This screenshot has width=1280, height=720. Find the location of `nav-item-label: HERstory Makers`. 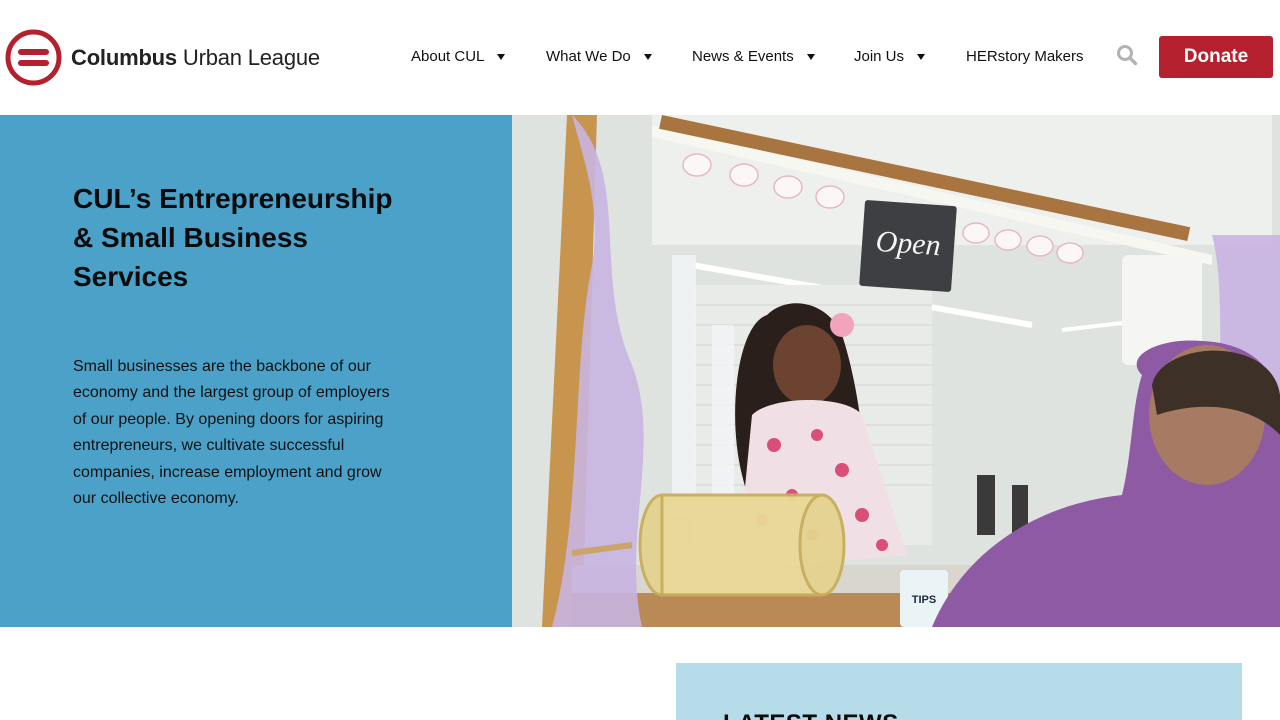

nav-item-label: HERstory Makers is located at coordinates (1025, 56).